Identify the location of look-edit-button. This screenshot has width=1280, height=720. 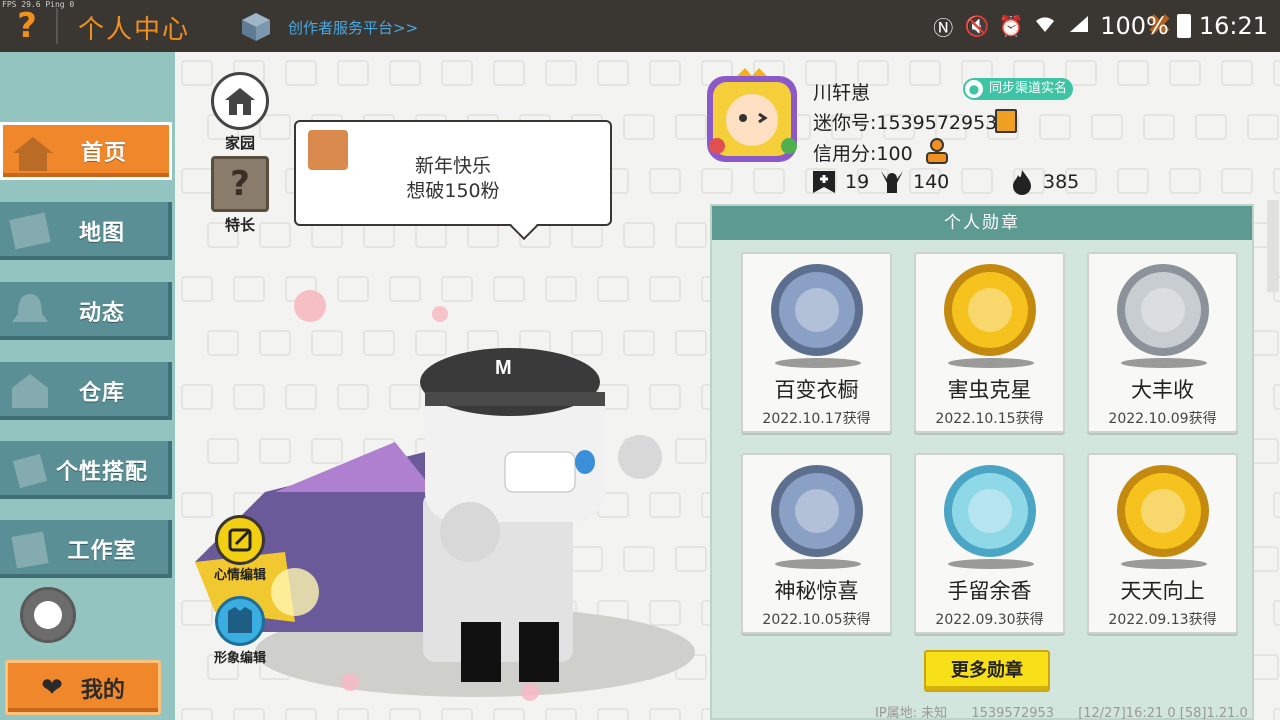
(240, 621).